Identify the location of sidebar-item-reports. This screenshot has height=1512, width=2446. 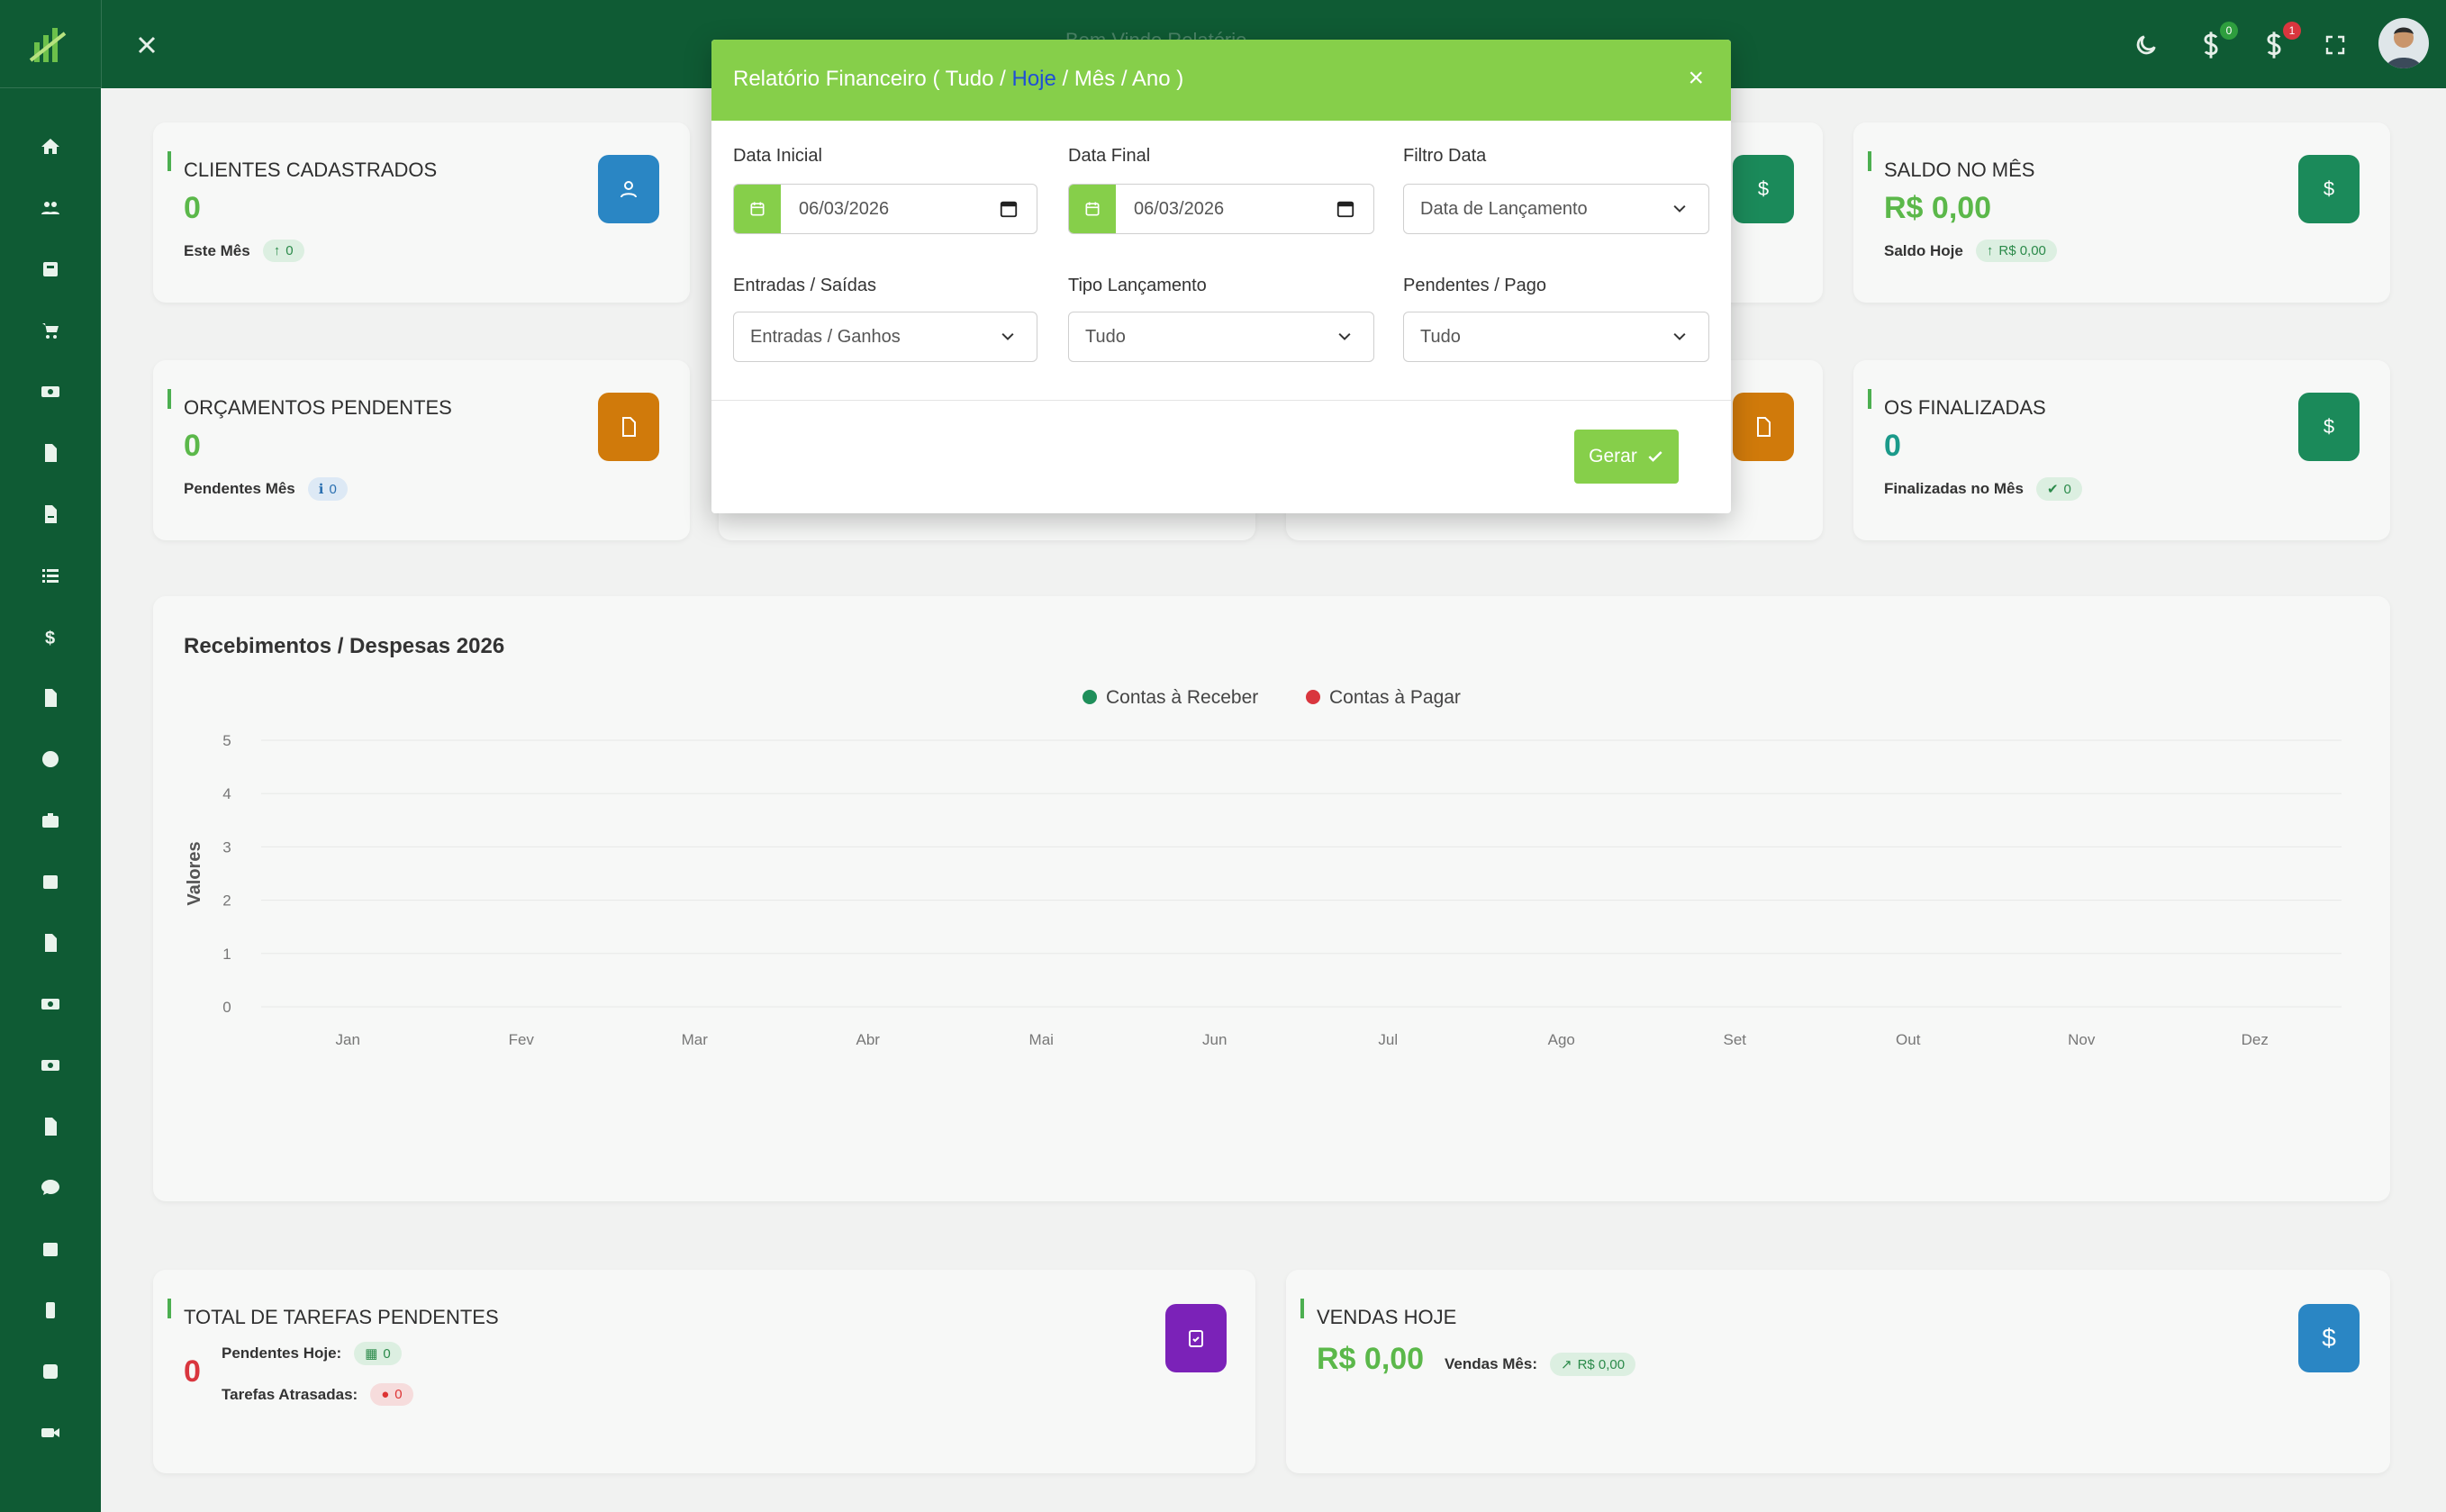
(50, 697).